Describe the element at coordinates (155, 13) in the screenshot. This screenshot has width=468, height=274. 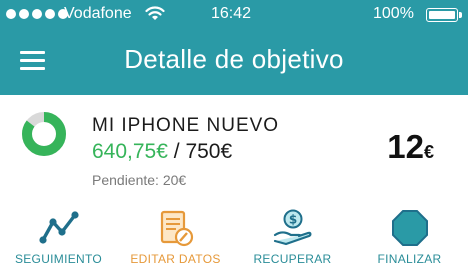
I see `wifi-icon` at that location.